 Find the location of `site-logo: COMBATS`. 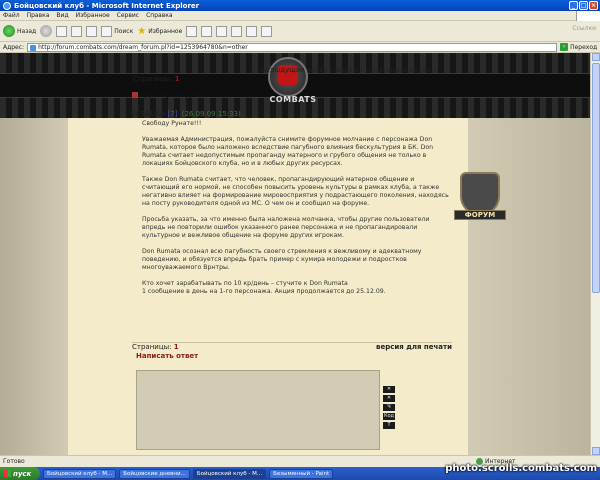

site-logo: COMBATS is located at coordinates (288, 83).